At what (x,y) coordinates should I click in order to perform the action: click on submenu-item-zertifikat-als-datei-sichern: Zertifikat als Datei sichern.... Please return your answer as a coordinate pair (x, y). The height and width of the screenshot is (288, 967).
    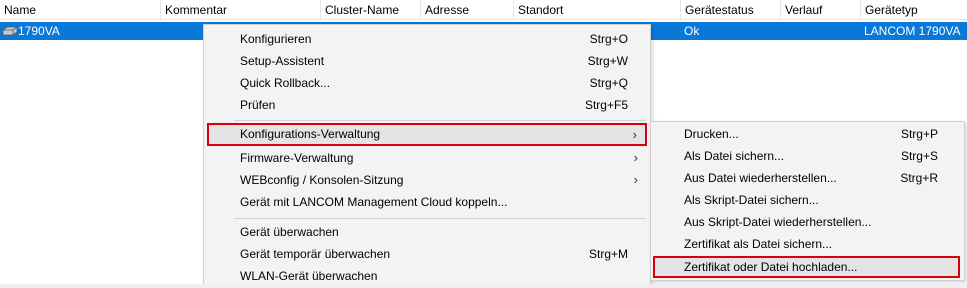
    Looking at the image, I should click on (808, 244).